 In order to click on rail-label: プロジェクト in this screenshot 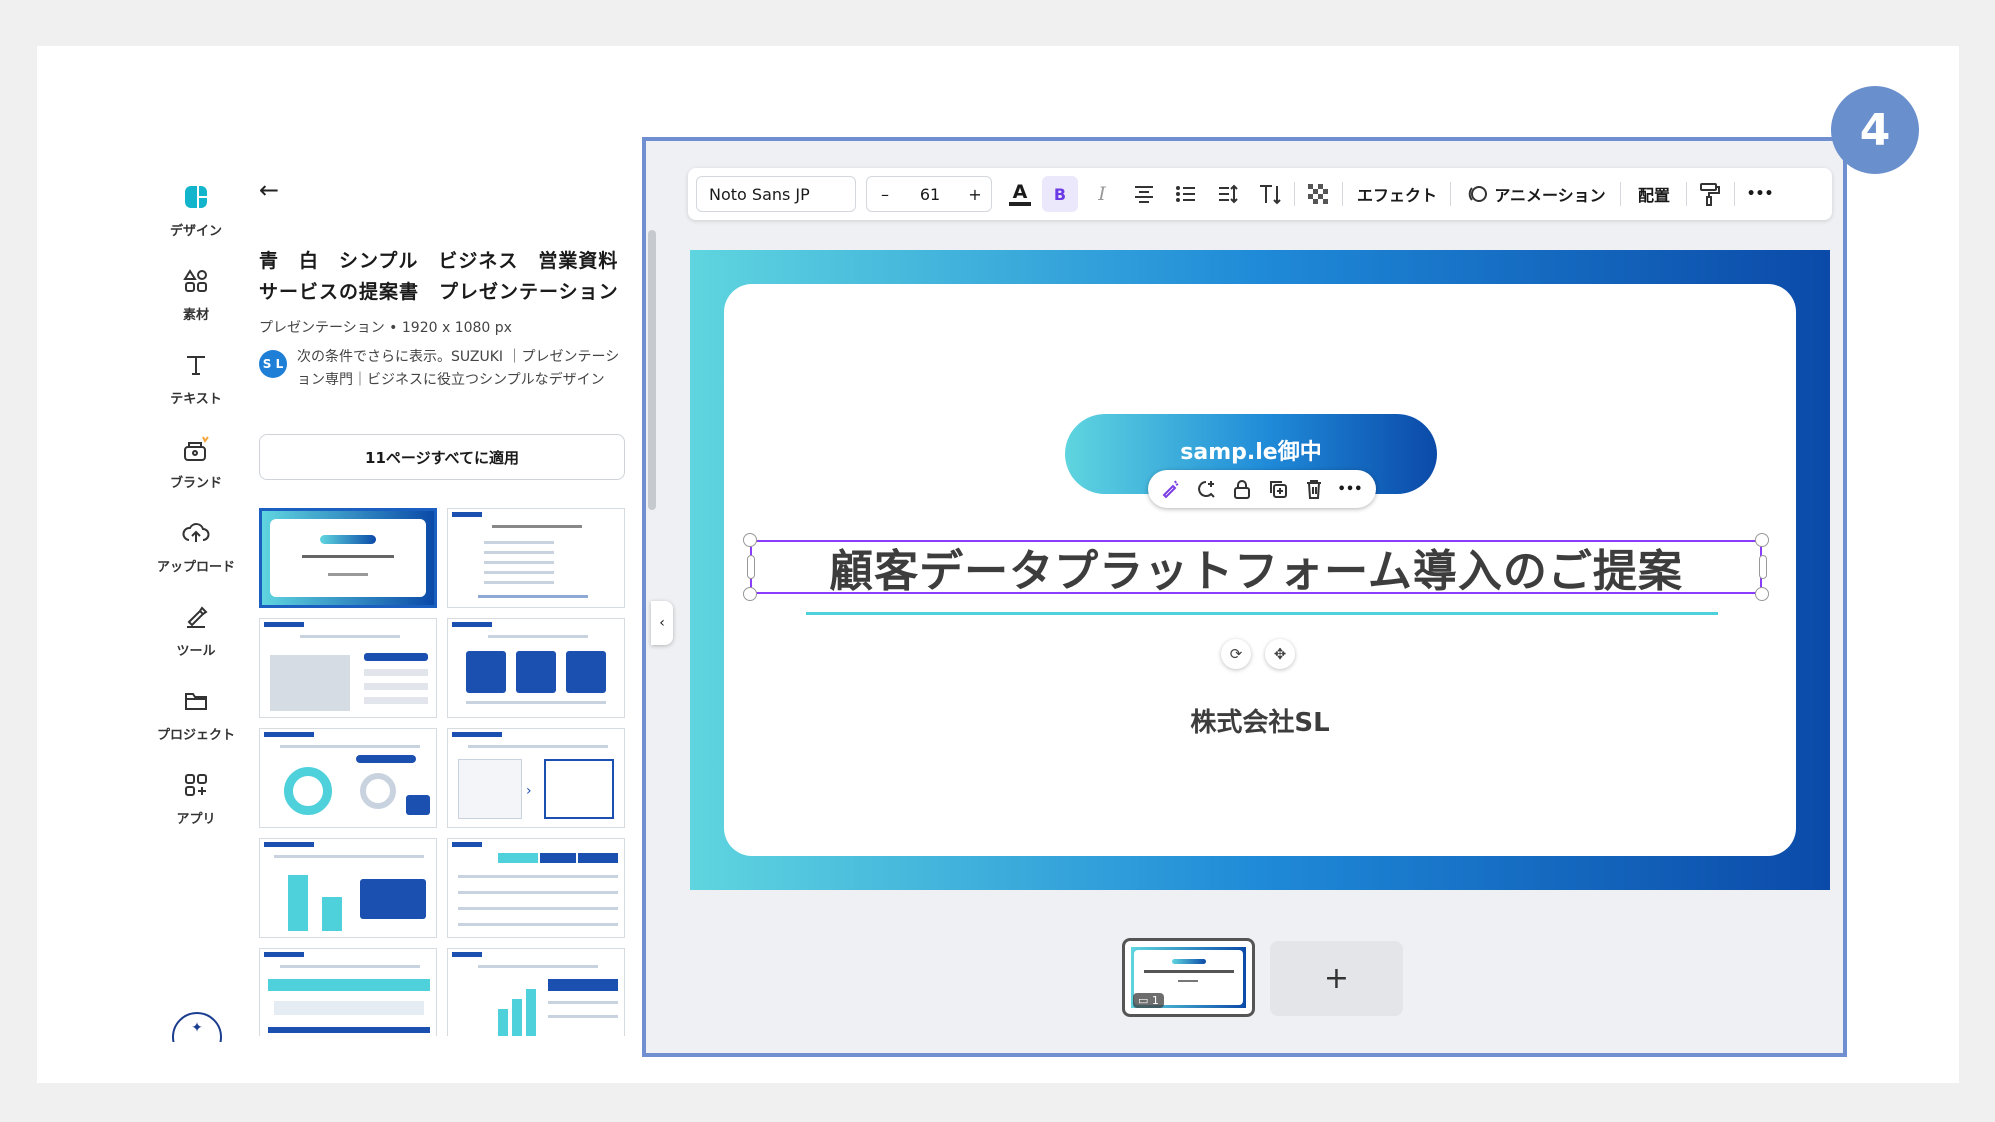, I will do `click(195, 735)`.